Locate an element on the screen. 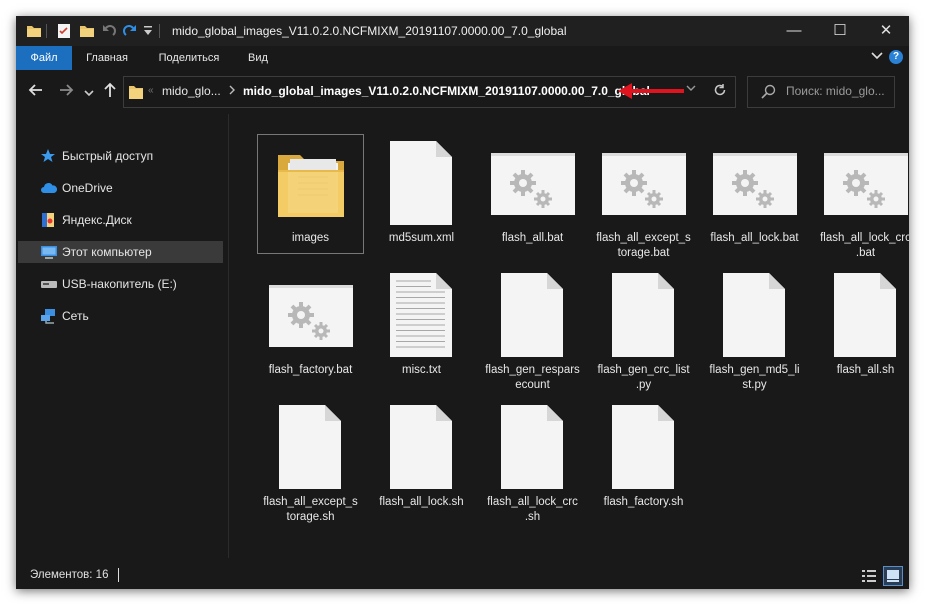 This screenshot has height=604, width=925. up-button is located at coordinates (110, 92).